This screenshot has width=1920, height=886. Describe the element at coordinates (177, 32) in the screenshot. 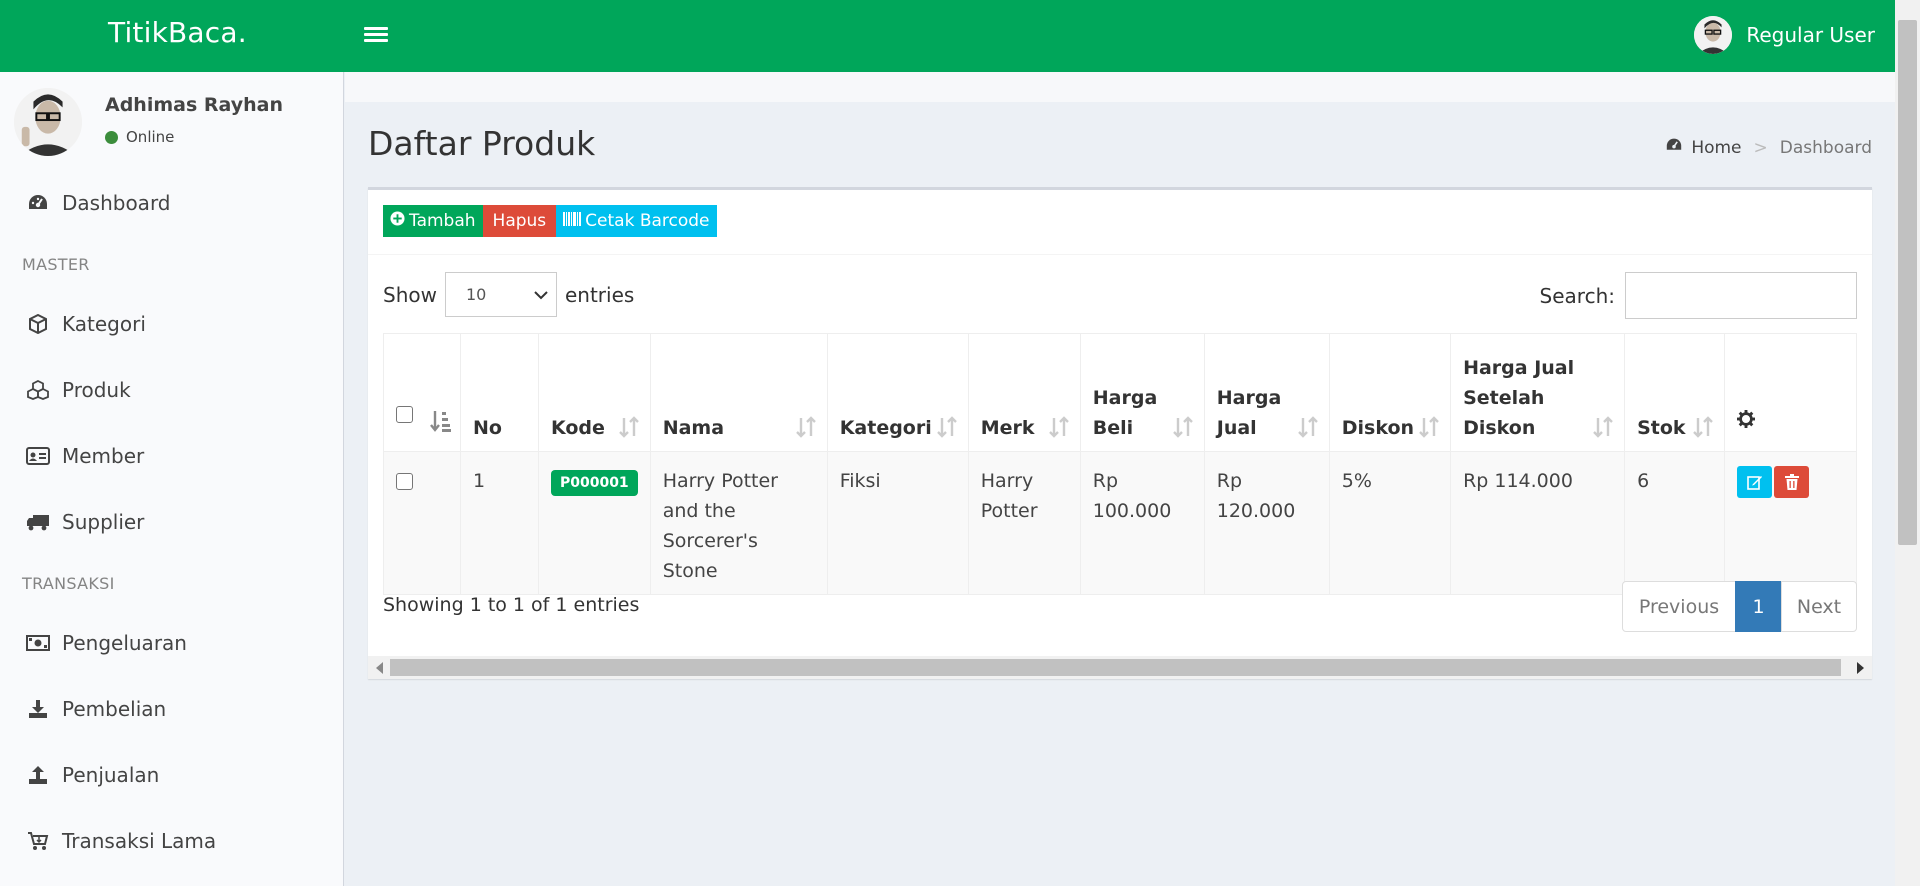

I see `brand-logo: TitikBaca.` at that location.